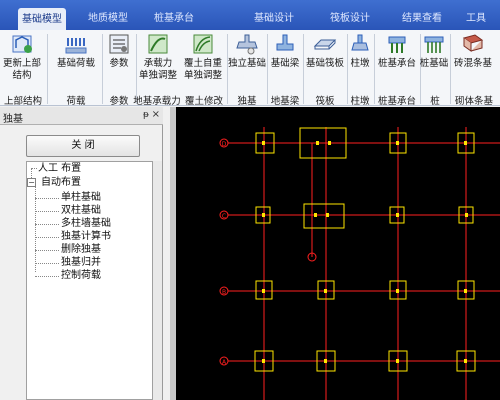  What do you see at coordinates (76, 101) in the screenshot?
I see `group-label-load: 荷载` at bounding box center [76, 101].